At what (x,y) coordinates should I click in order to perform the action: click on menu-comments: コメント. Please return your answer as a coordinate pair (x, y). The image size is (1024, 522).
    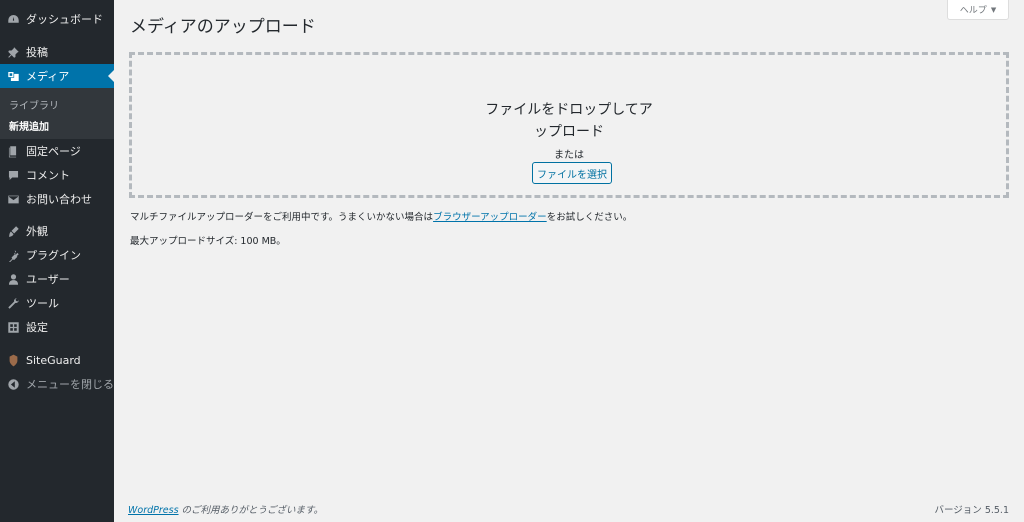
    Looking at the image, I should click on (57, 175).